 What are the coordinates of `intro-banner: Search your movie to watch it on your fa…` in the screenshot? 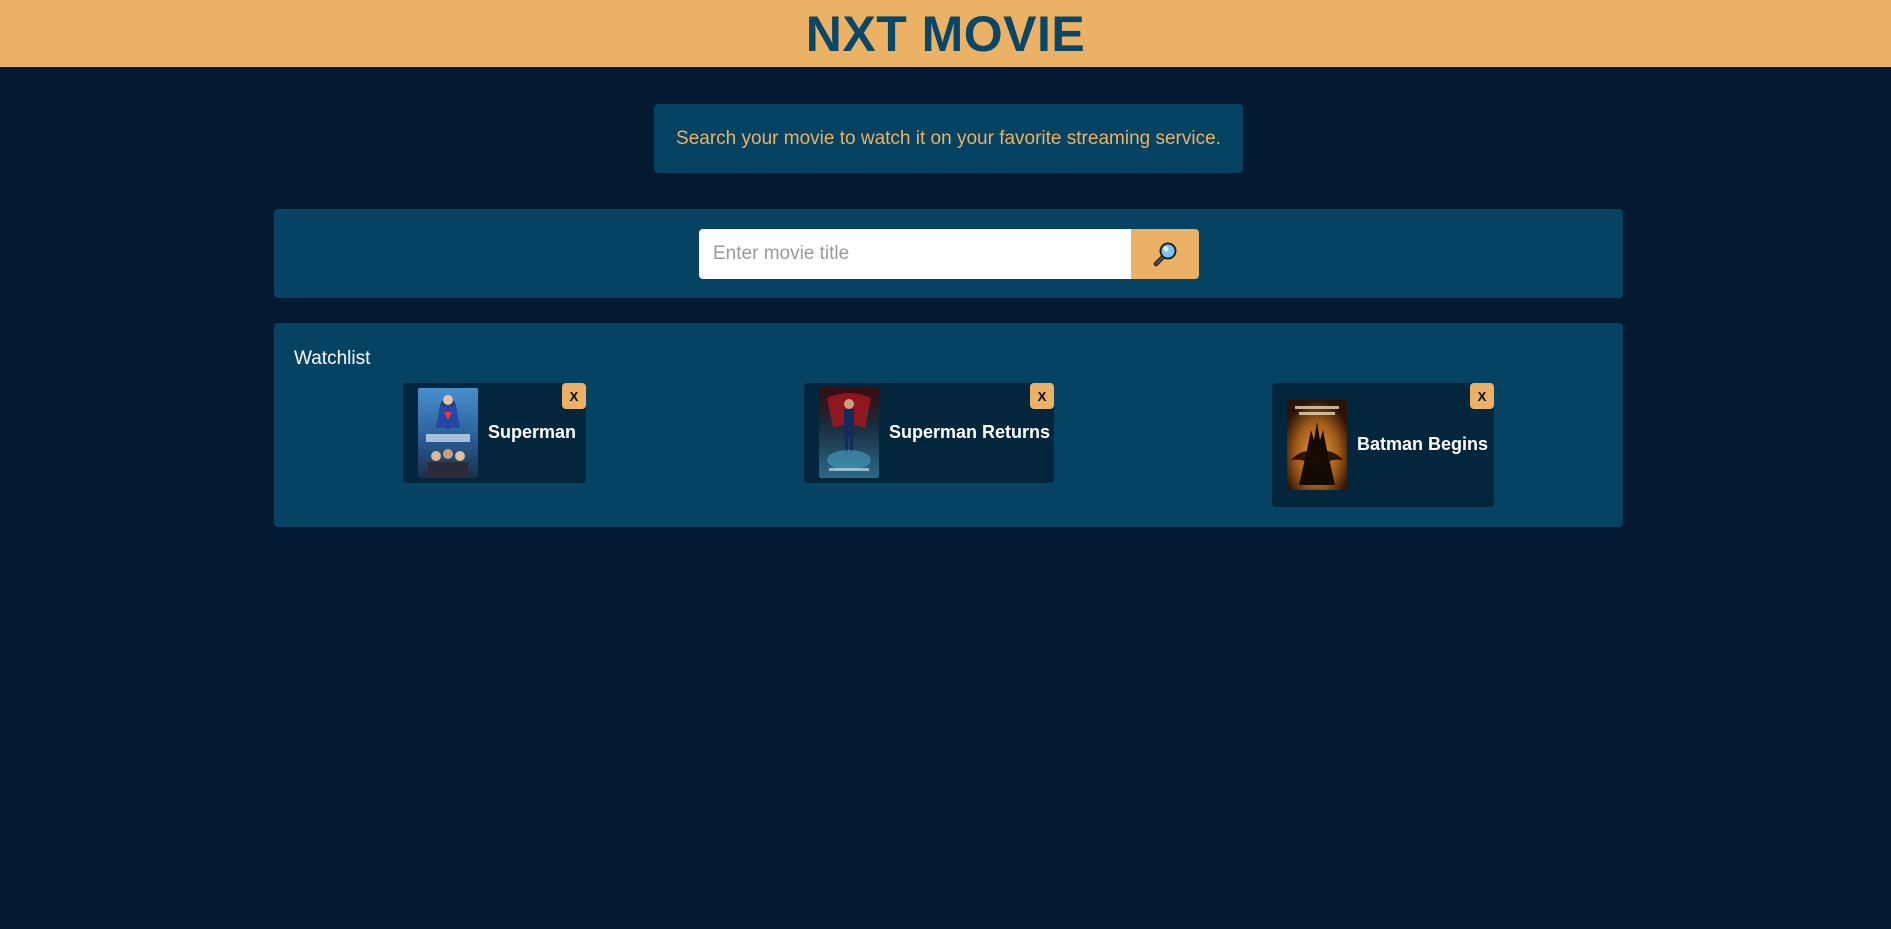 It's located at (948, 138).